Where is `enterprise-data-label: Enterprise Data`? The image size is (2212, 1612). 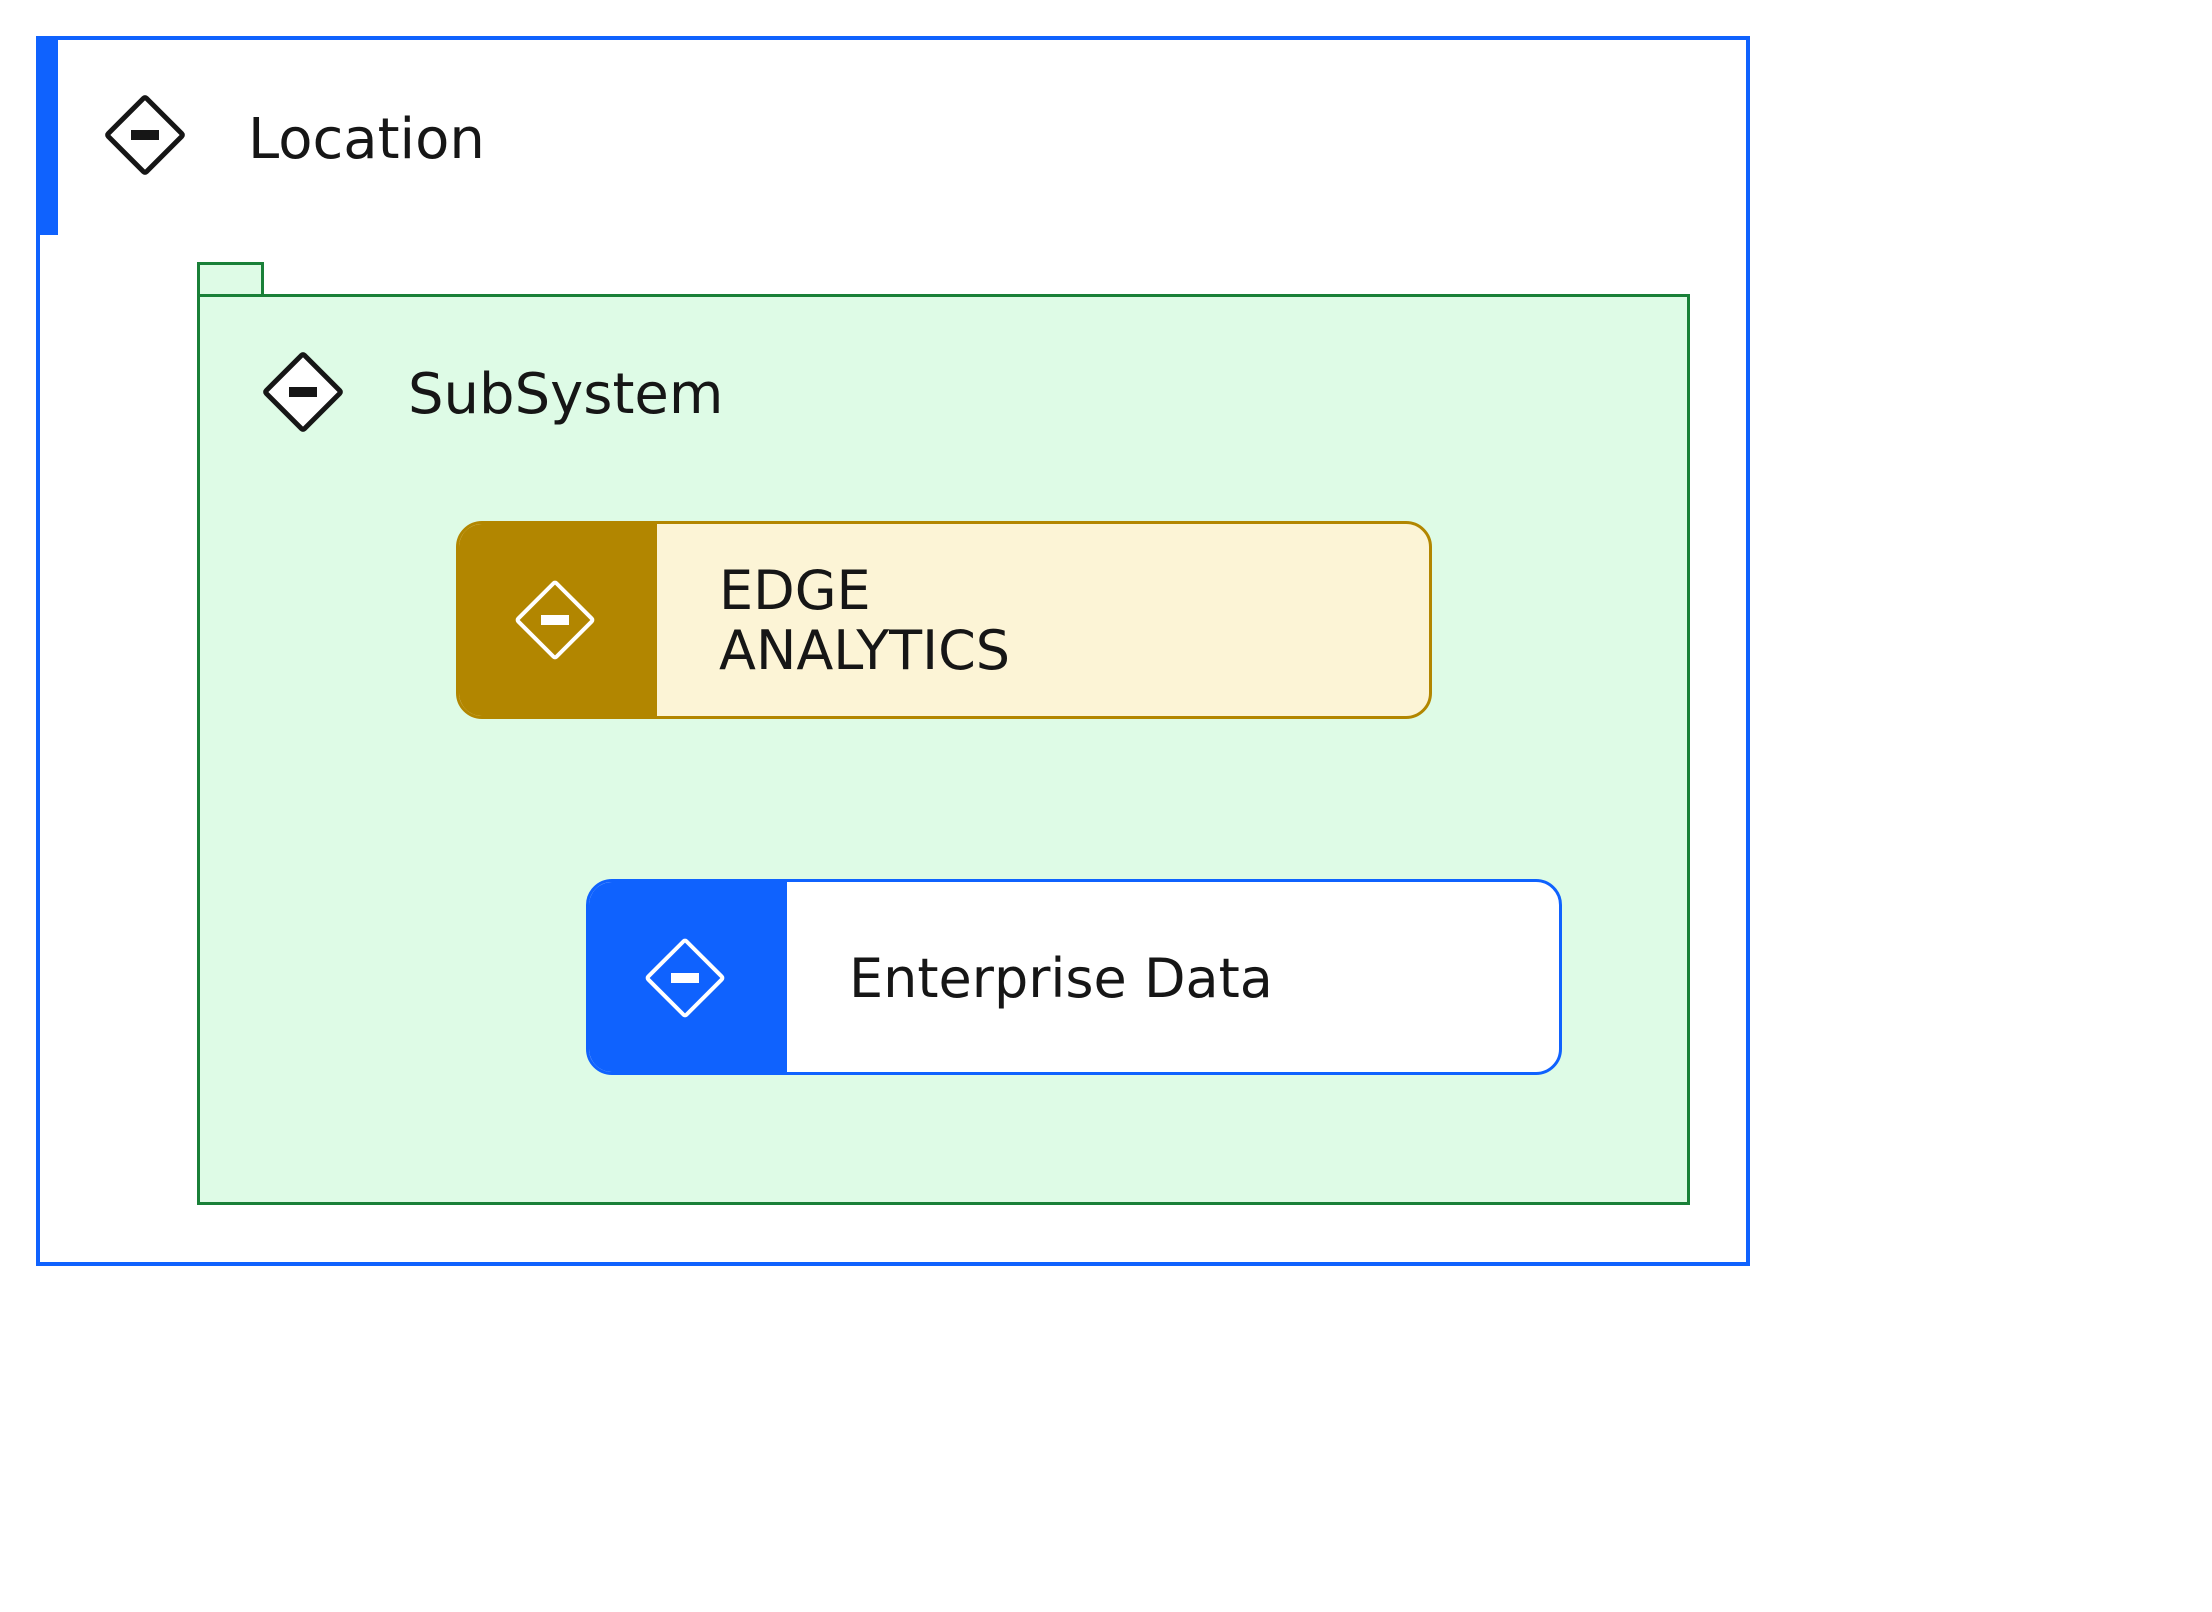 enterprise-data-label: Enterprise Data is located at coordinates (1061, 978).